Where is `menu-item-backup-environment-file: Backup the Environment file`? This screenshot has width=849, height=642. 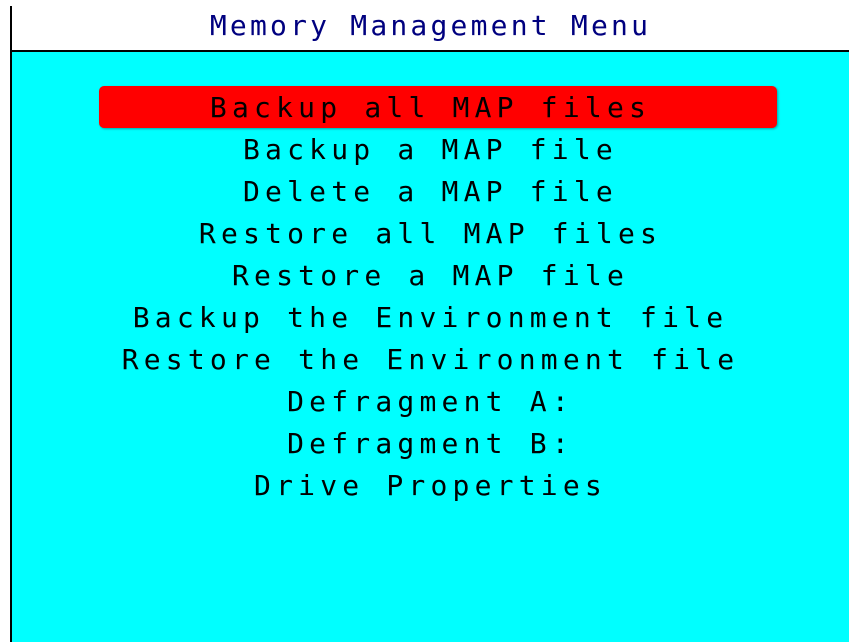
menu-item-backup-environment-file: Backup the Environment file is located at coordinates (430, 317).